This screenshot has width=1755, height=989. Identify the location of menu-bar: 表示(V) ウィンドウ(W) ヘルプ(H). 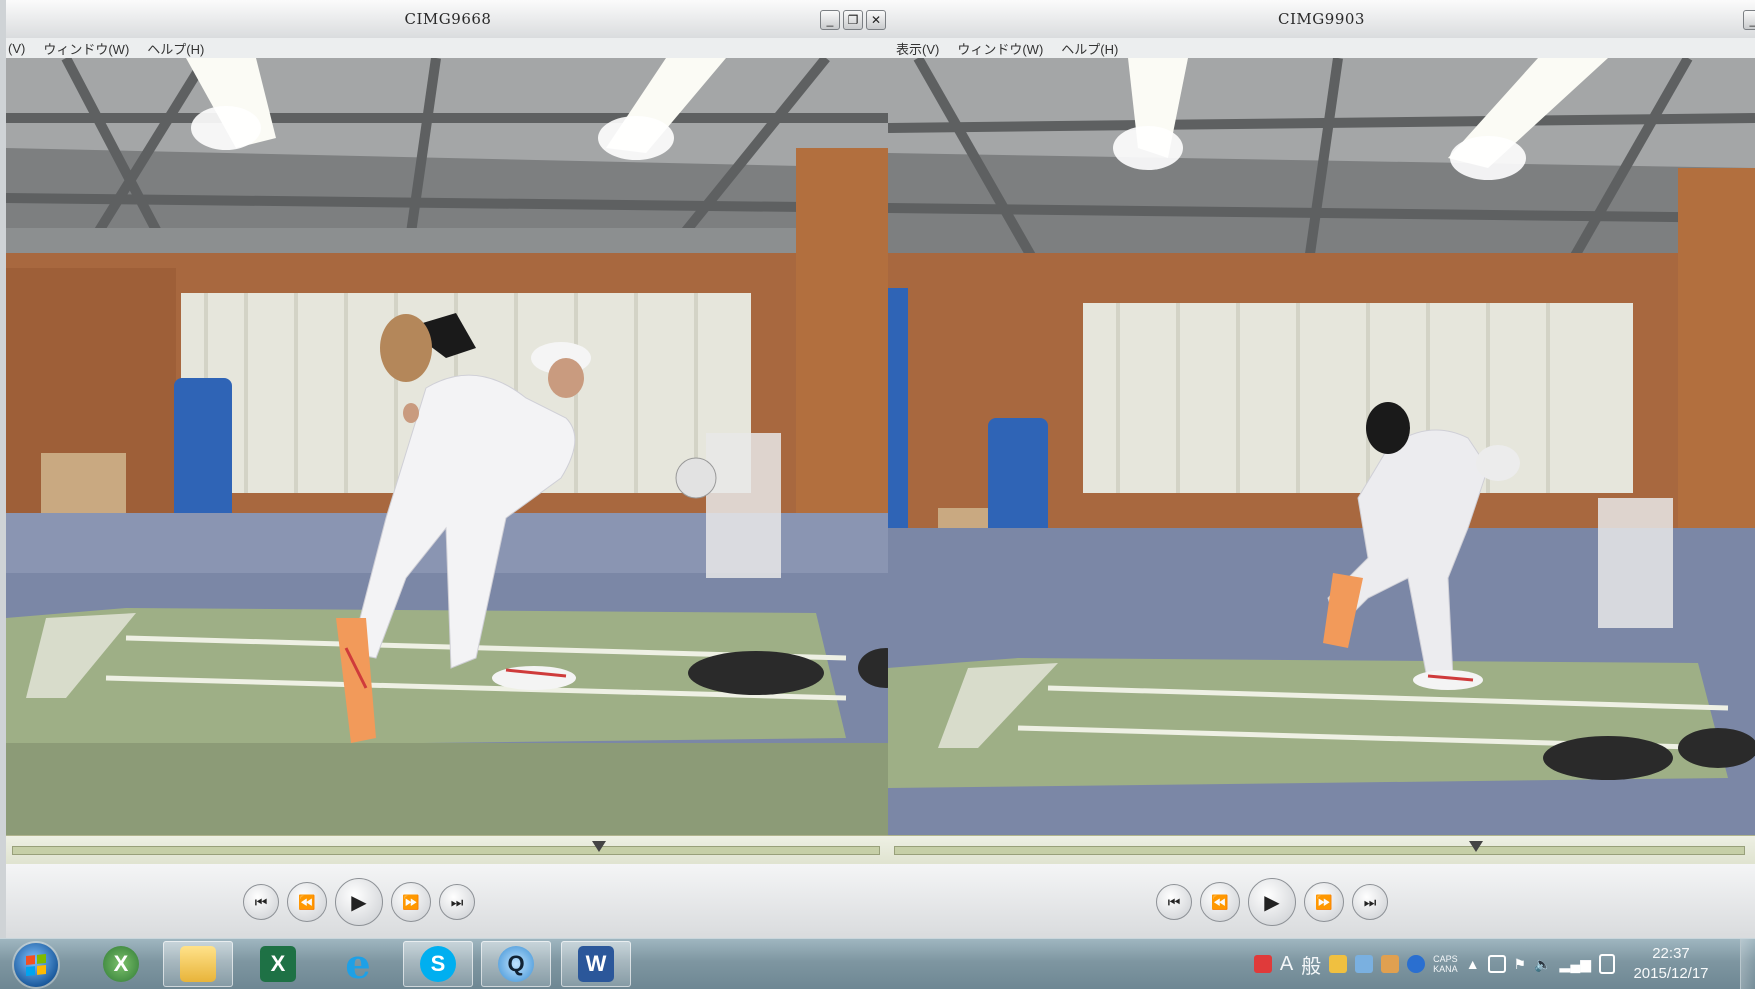
(1321, 48).